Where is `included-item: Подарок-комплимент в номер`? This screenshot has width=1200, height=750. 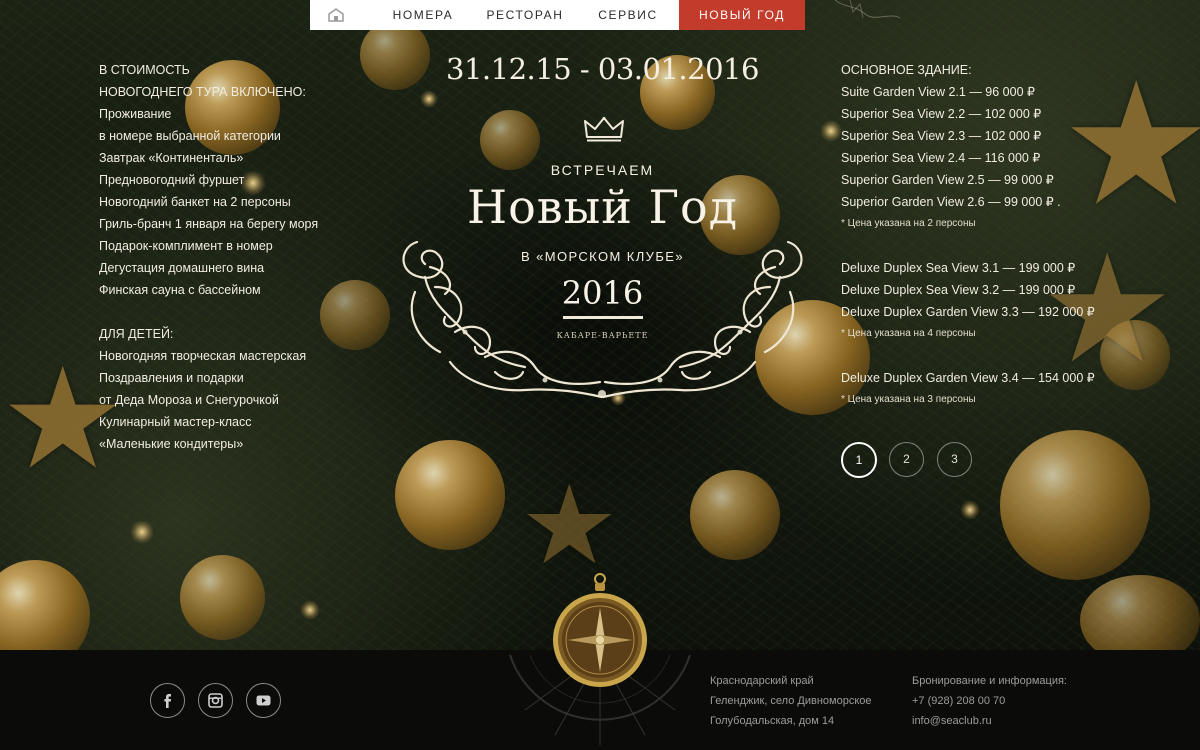 included-item: Подарок-комплимент в номер is located at coordinates (186, 246).